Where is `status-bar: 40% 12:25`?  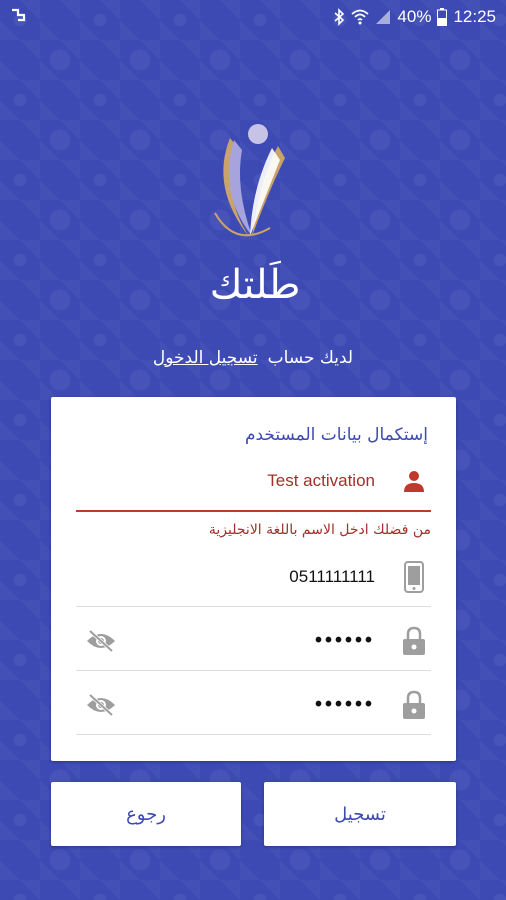 status-bar: 40% 12:25 is located at coordinates (253, 17).